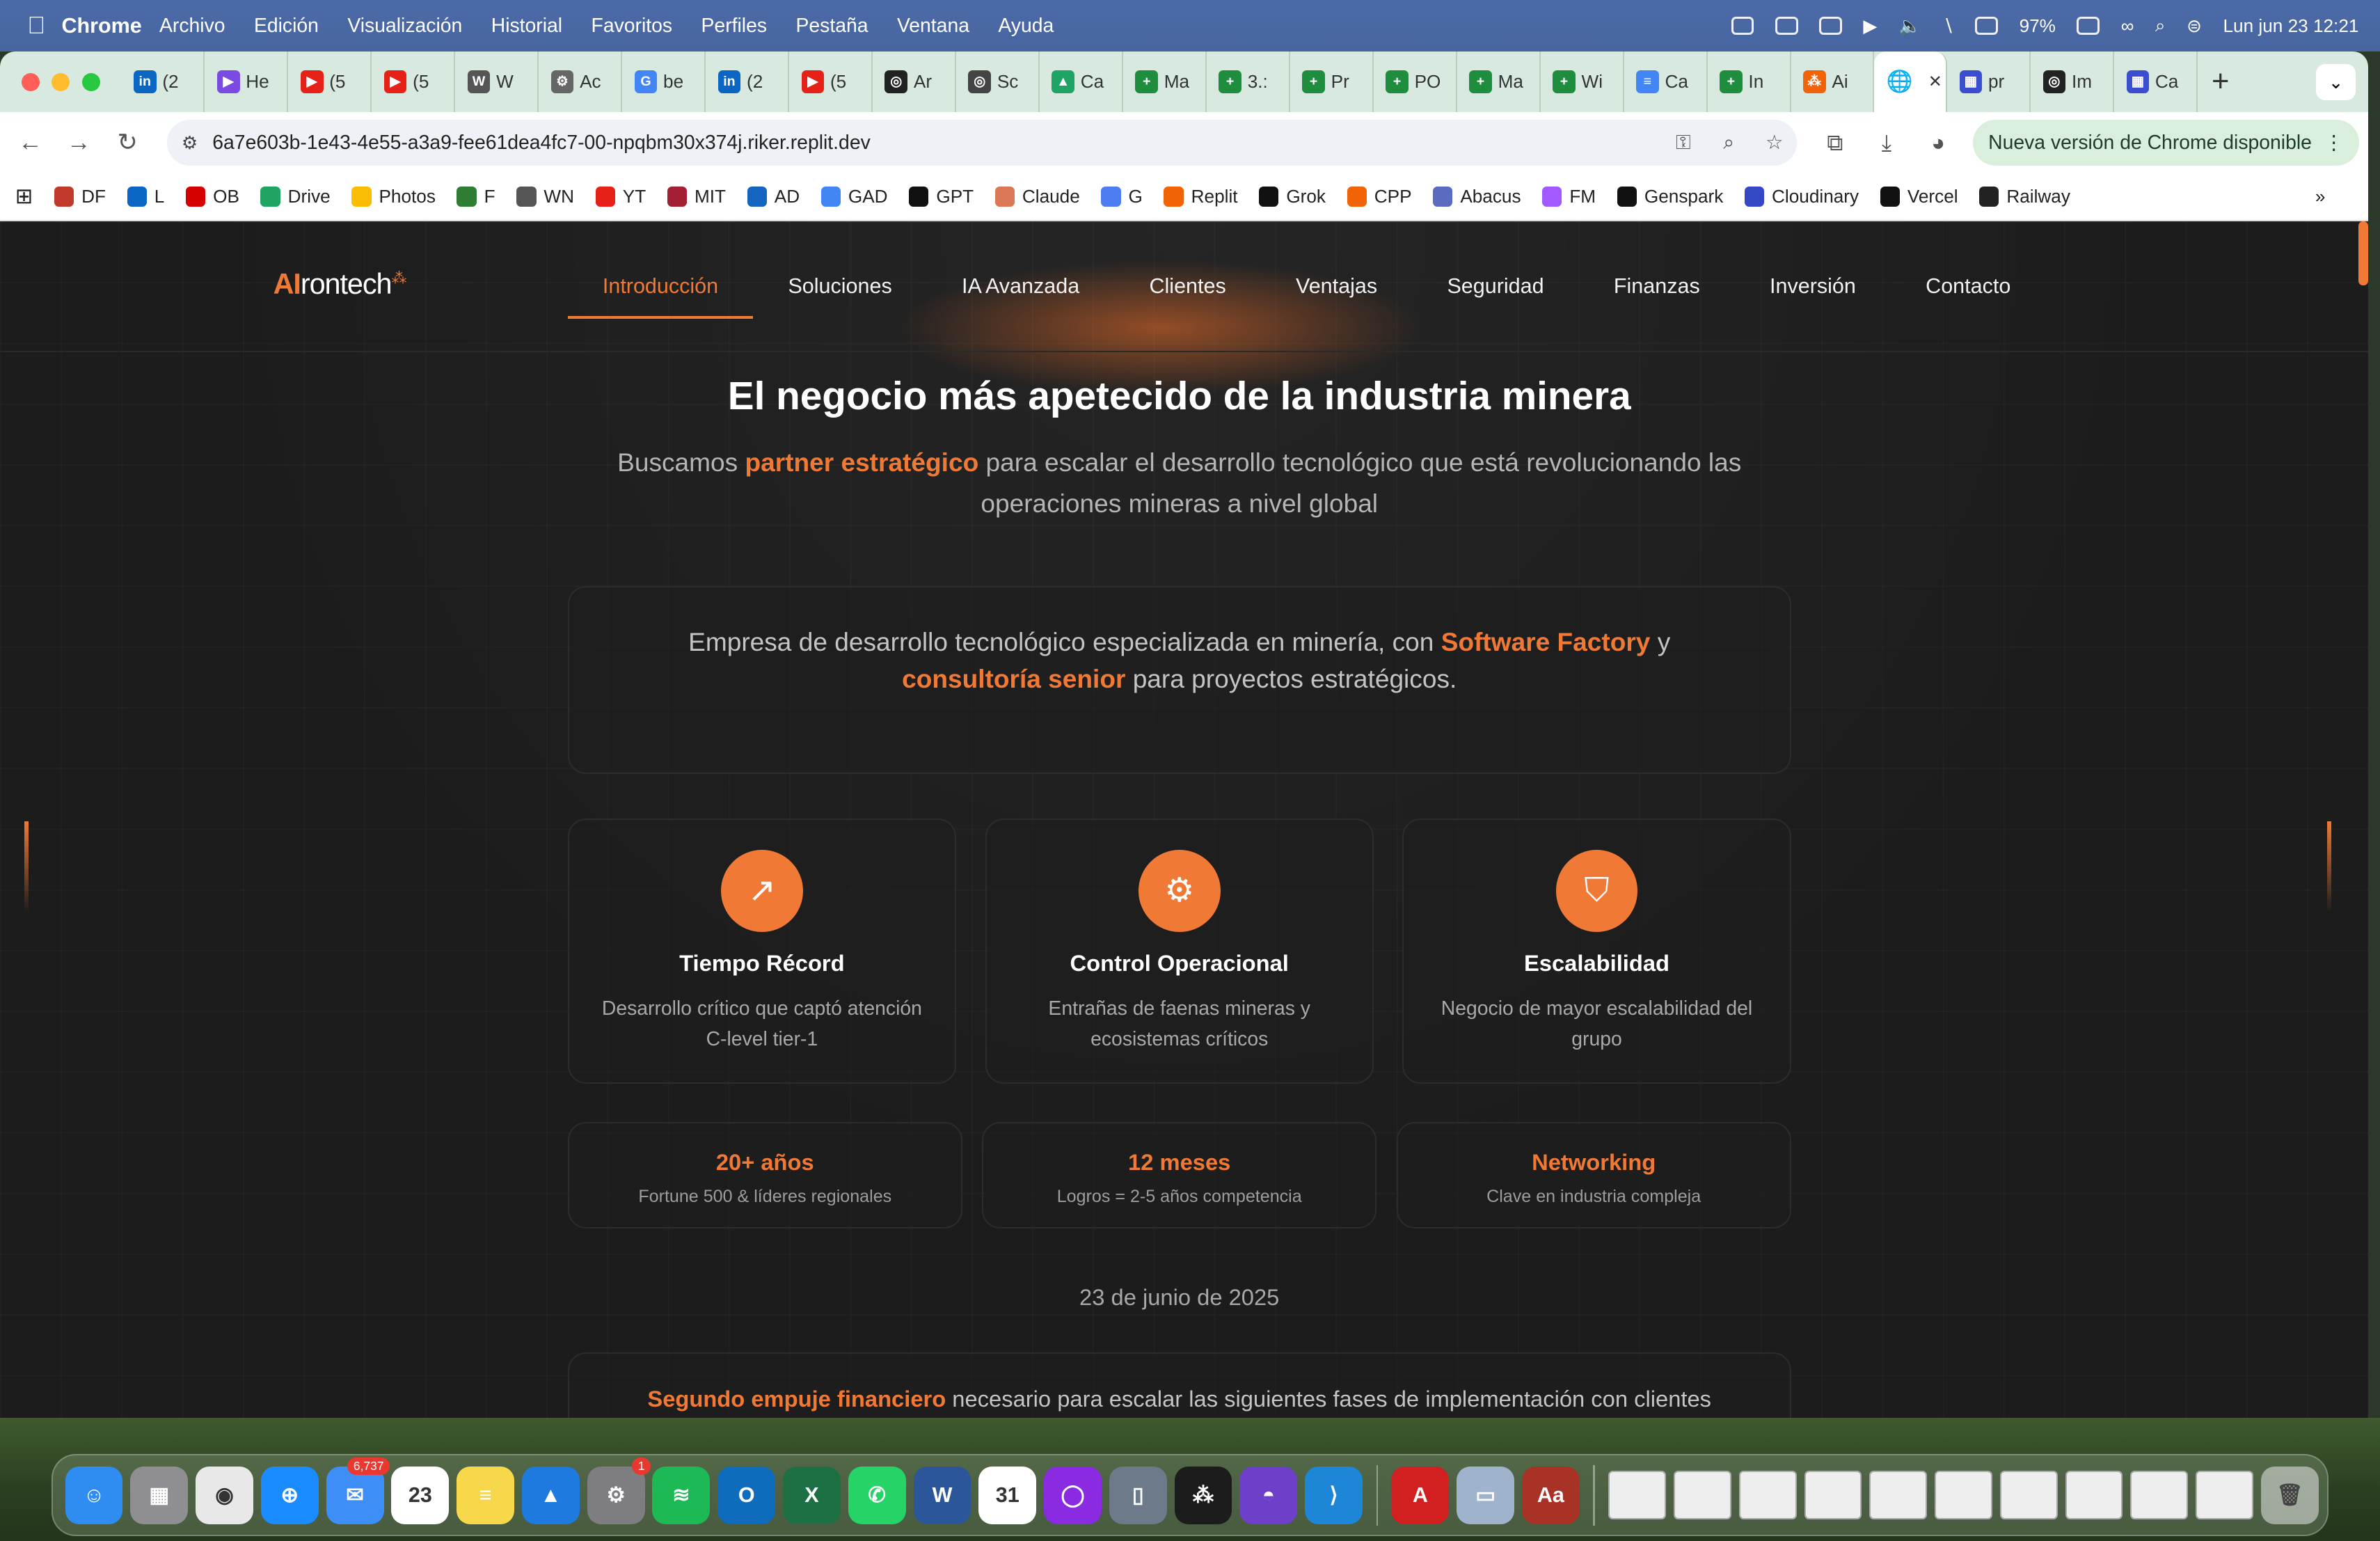 This screenshot has width=2380, height=1541. What do you see at coordinates (1948, 26) in the screenshot?
I see `bluetooth-icon: ∖` at bounding box center [1948, 26].